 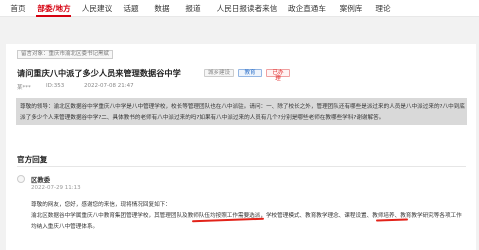 What do you see at coordinates (99, 73) in the screenshot?
I see `message-title: 请问重庆八中派了多少人员来管理数据谷中学` at bounding box center [99, 73].